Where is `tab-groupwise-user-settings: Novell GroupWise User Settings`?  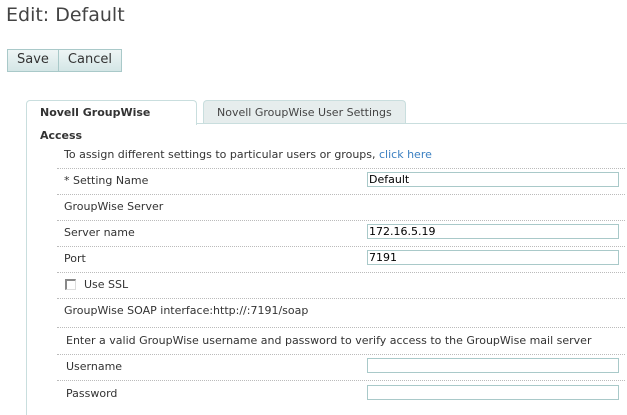
tab-groupwise-user-settings: Novell GroupWise User Settings is located at coordinates (304, 112).